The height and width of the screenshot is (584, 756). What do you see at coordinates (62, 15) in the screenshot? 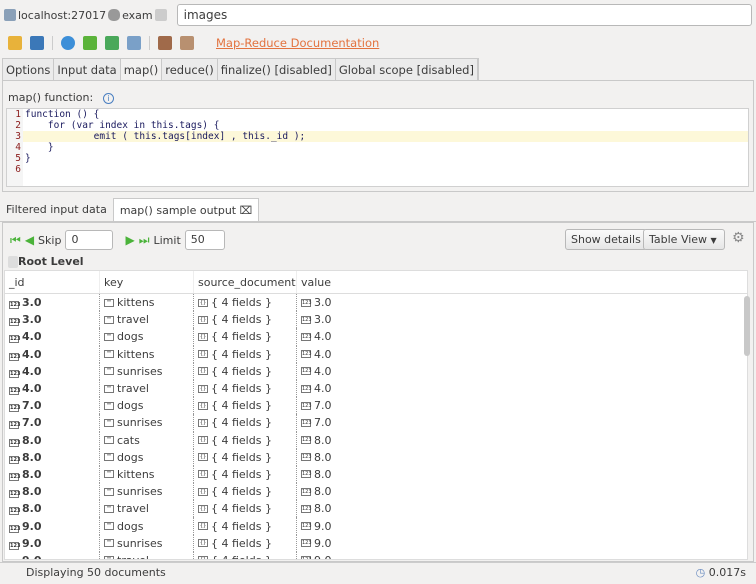
I see `host-label: localhost:27017` at bounding box center [62, 15].